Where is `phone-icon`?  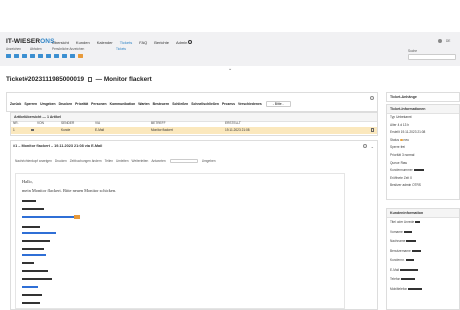 phone-icon is located at coordinates (24, 56).